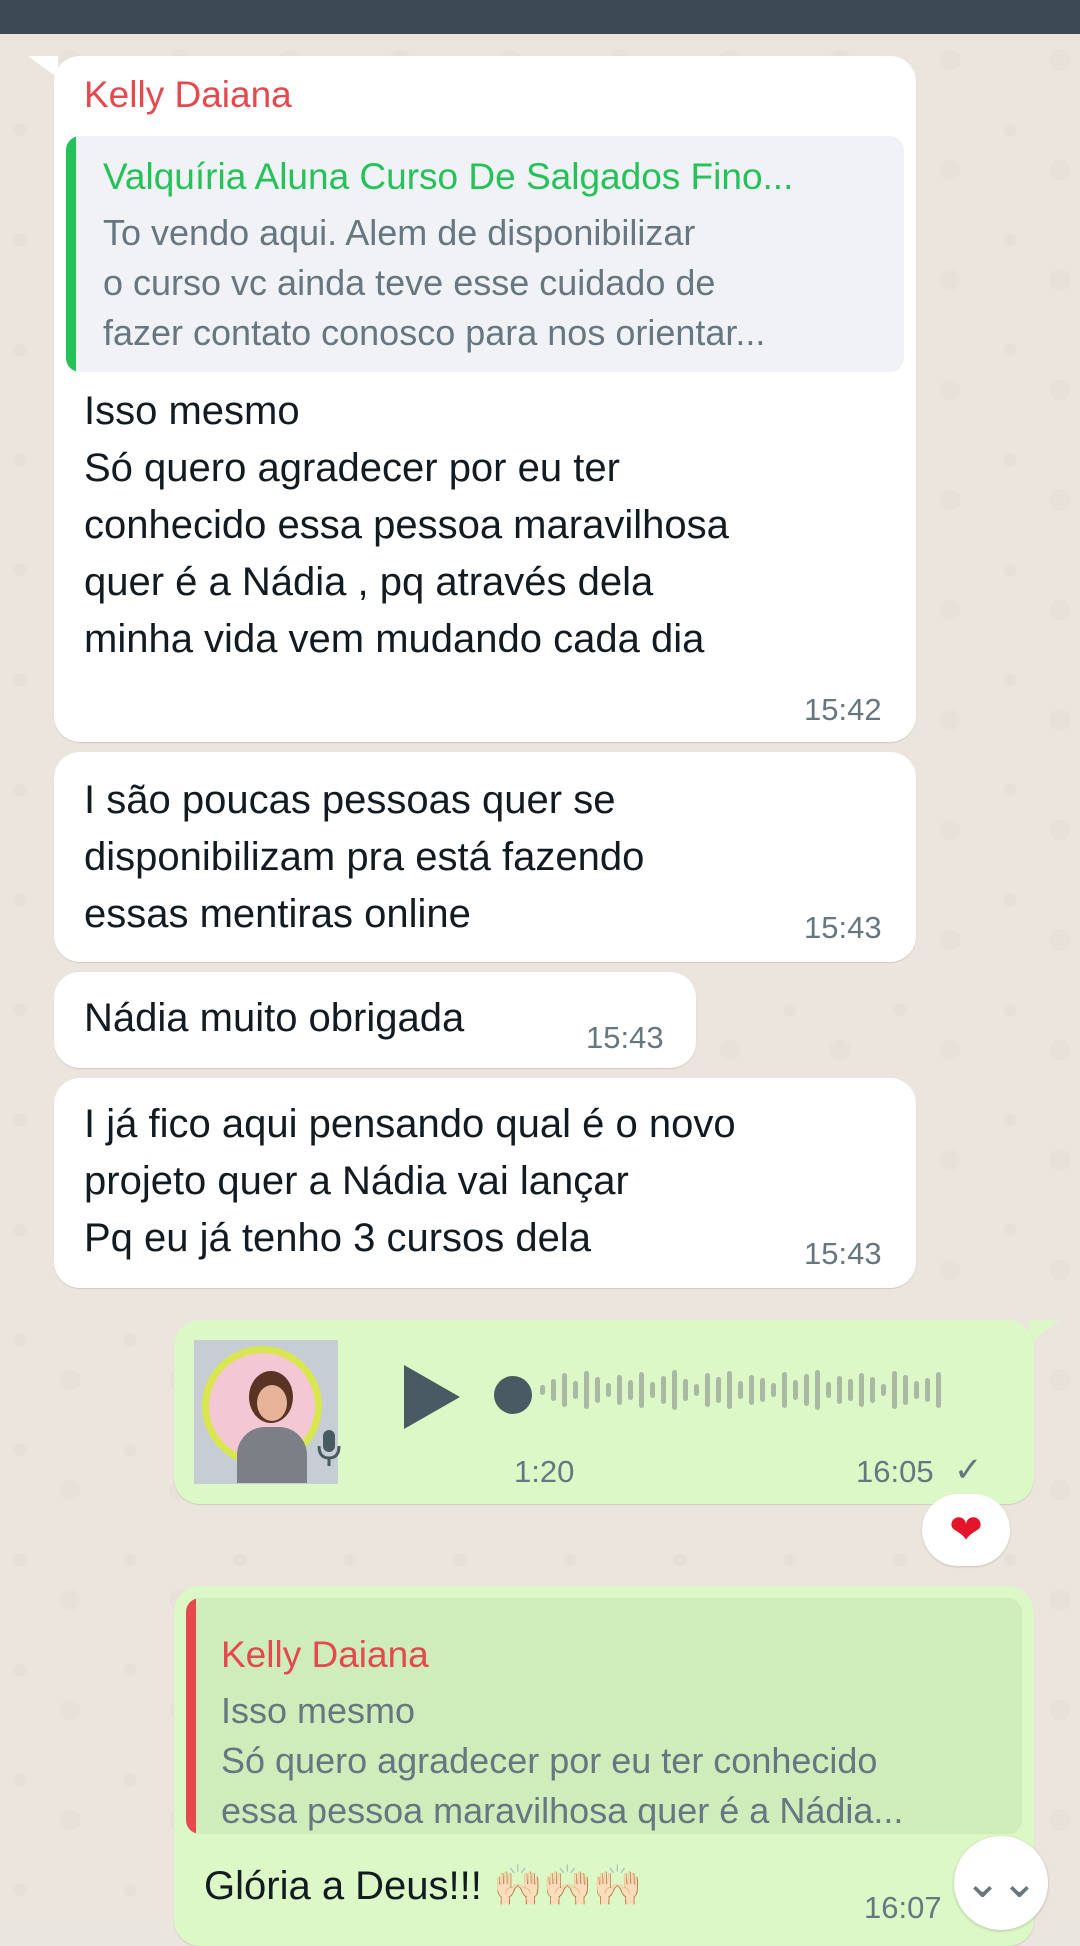 This screenshot has width=1080, height=1946. I want to click on message-time: 16:07, so click(903, 1907).